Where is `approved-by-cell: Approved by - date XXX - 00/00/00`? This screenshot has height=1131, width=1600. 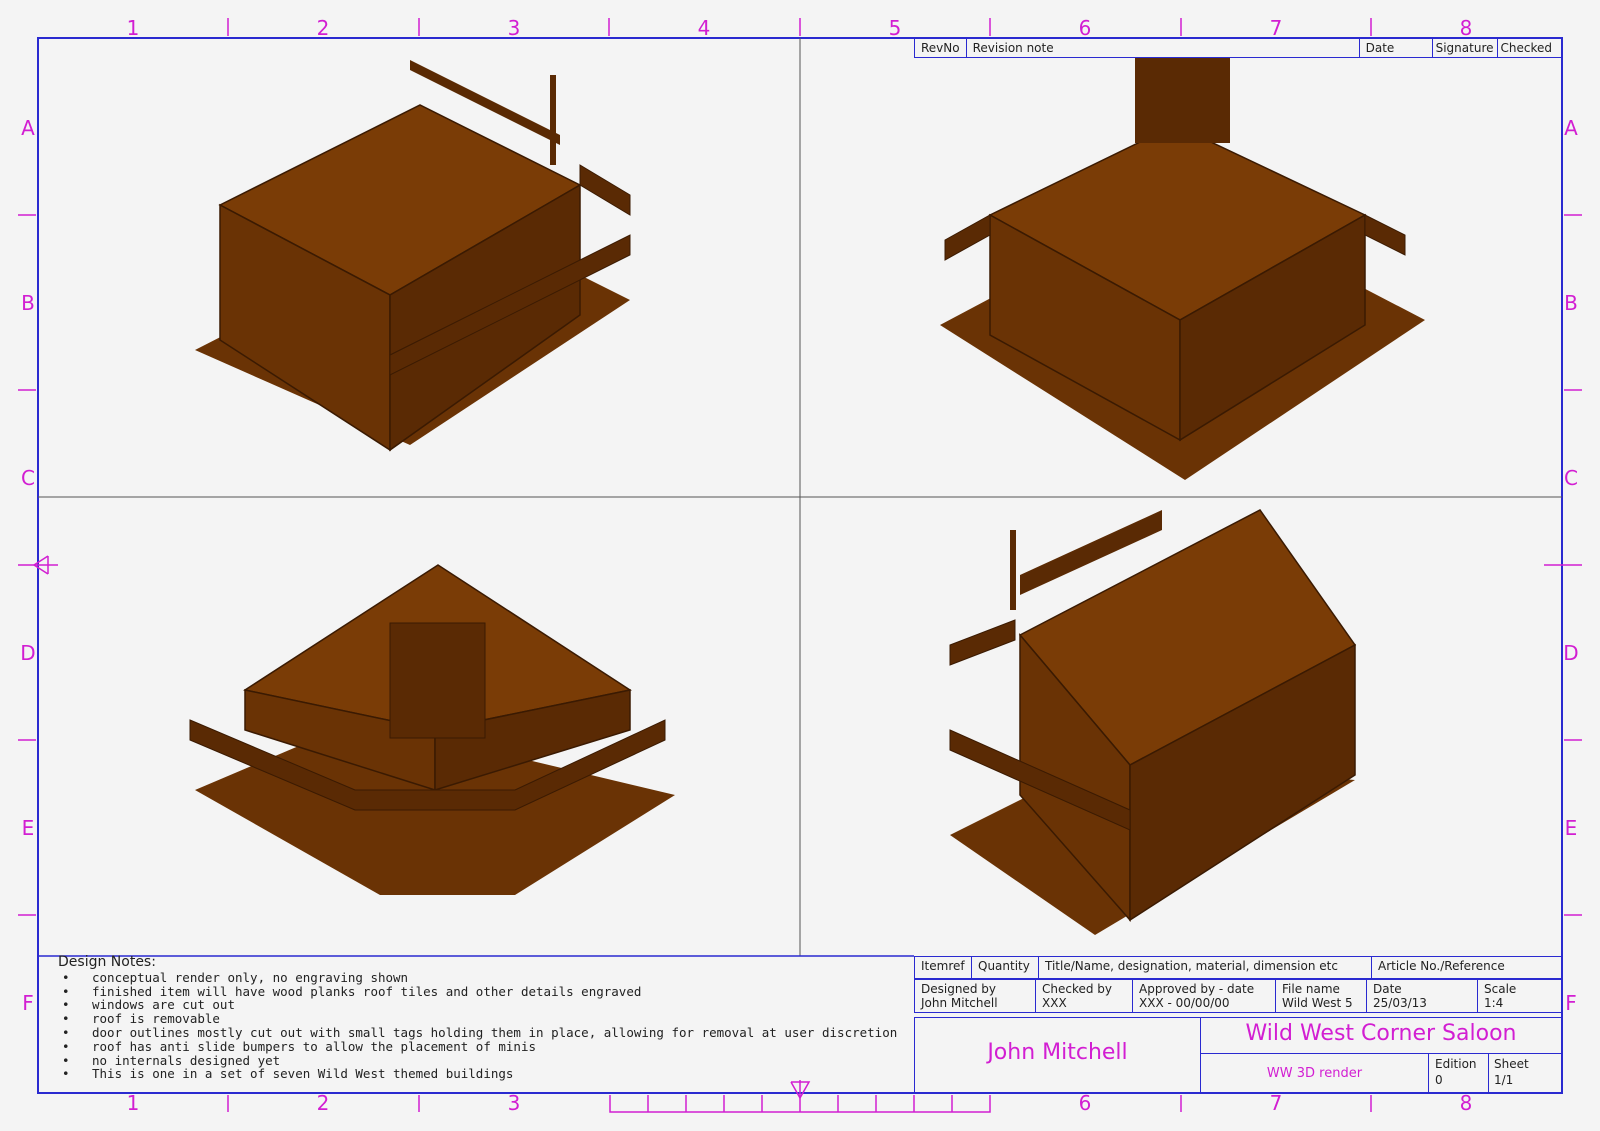
approved-by-cell: Approved by - date XXX - 00/00/00 is located at coordinates (1204, 996).